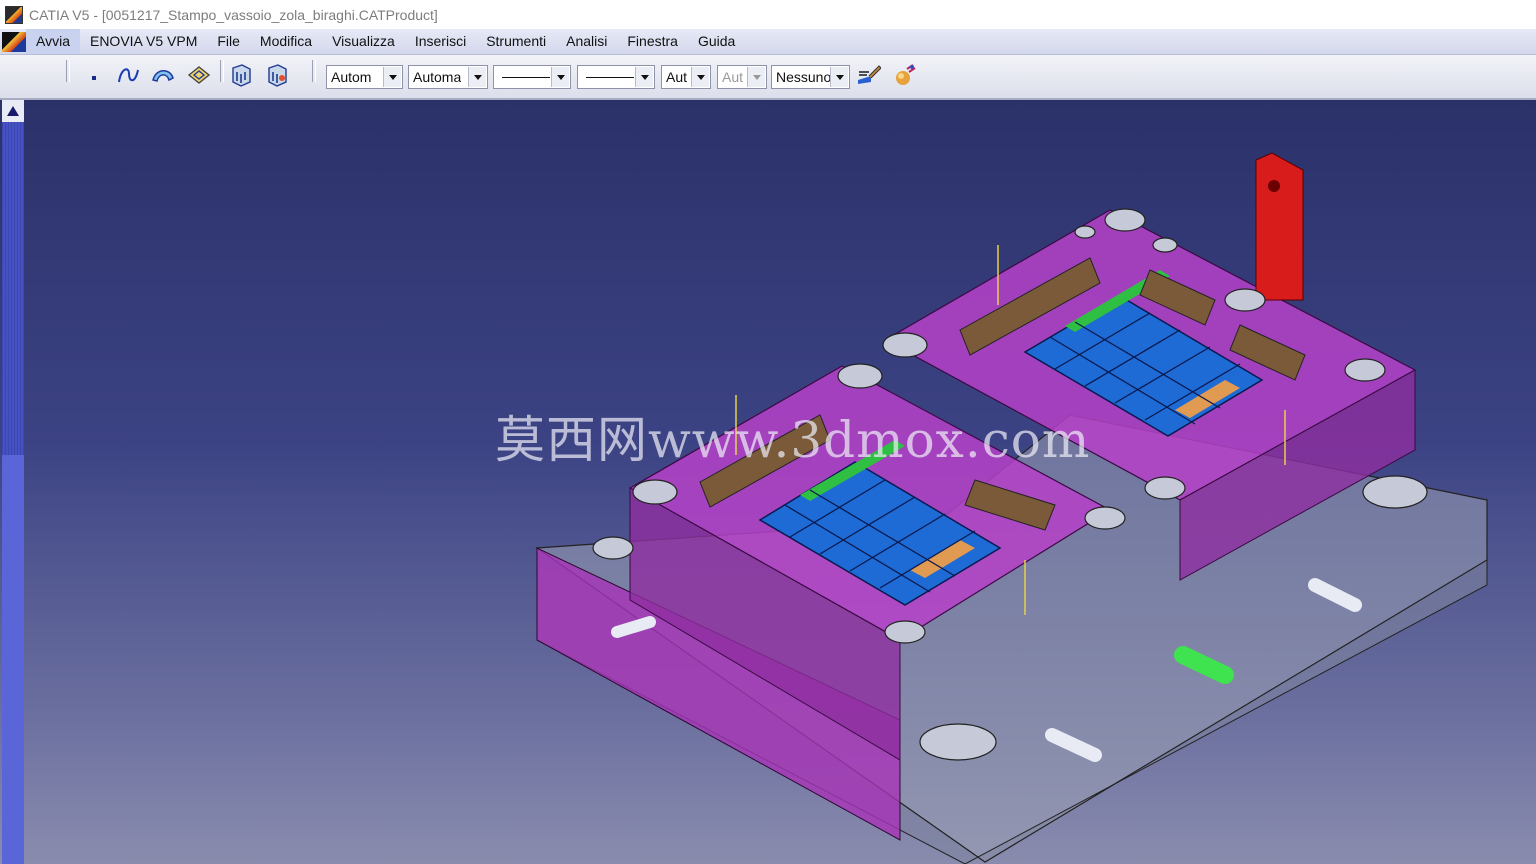 This screenshot has width=1536, height=864. Describe the element at coordinates (351, 77) in the screenshot. I see `color-combo-value: Autom` at that location.